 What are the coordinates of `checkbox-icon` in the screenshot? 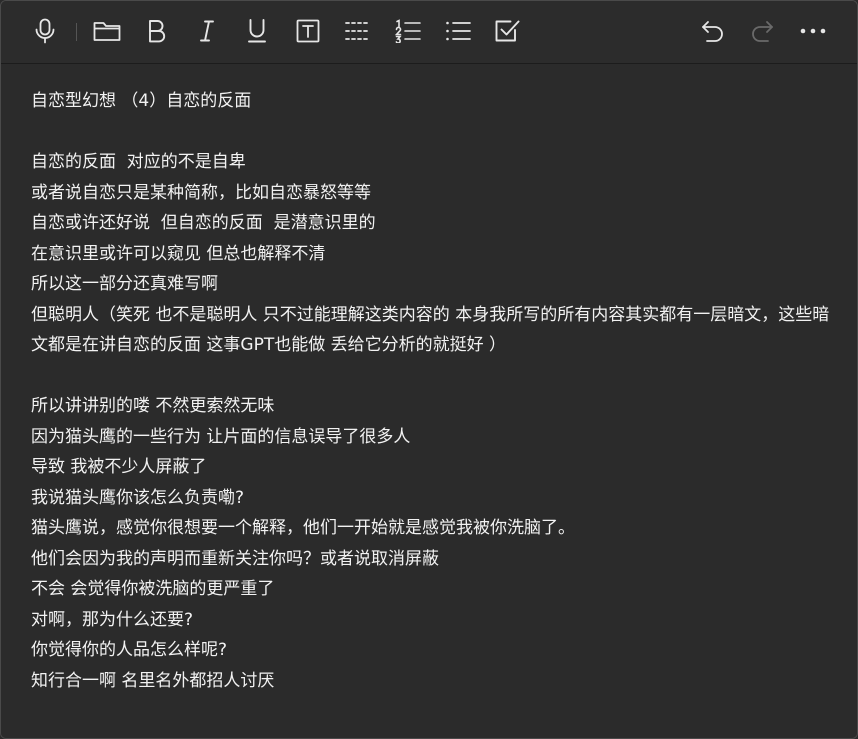 It's located at (508, 31).